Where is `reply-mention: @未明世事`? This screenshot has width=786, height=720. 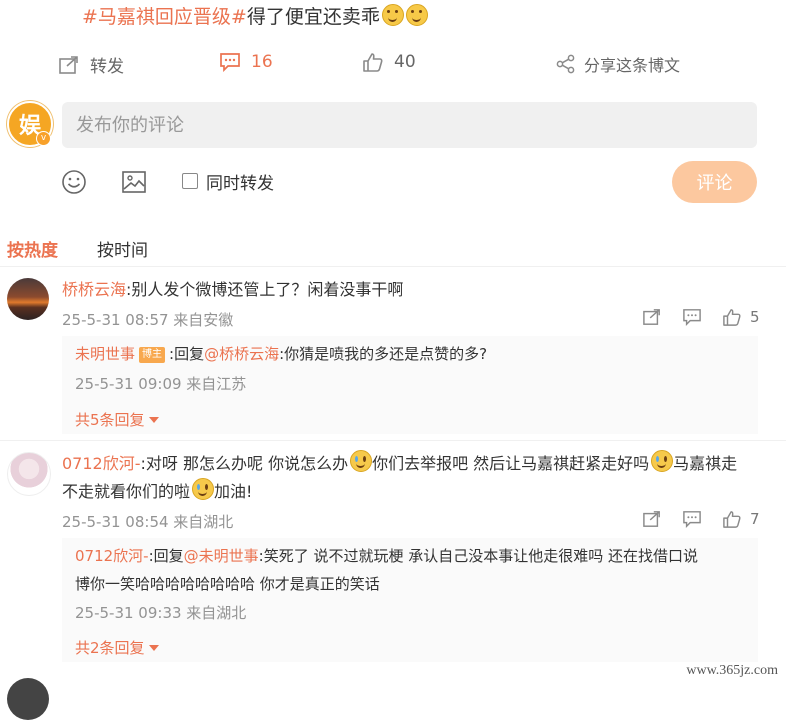 reply-mention: @未明世事 is located at coordinates (221, 556).